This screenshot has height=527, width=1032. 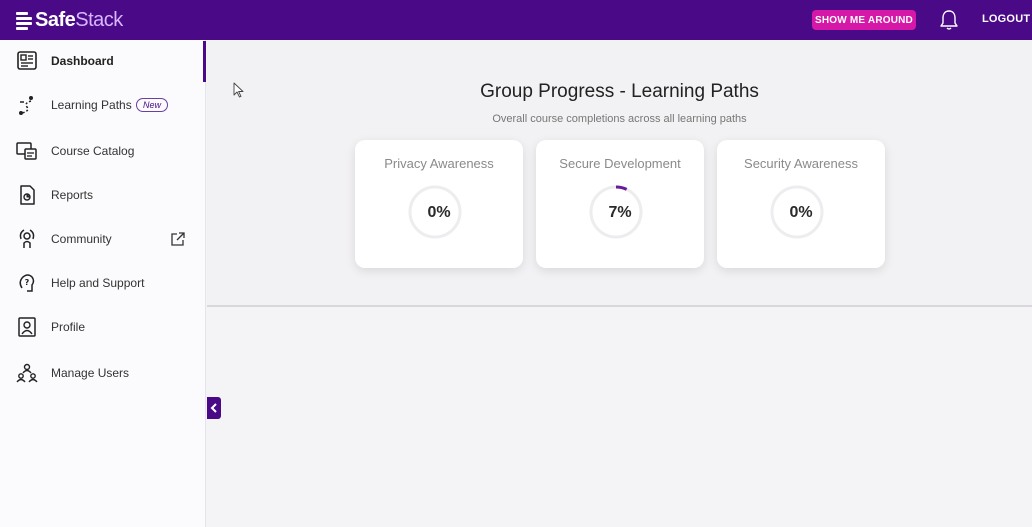 What do you see at coordinates (55, 19) in the screenshot?
I see `logo-text-safe: Safe` at bounding box center [55, 19].